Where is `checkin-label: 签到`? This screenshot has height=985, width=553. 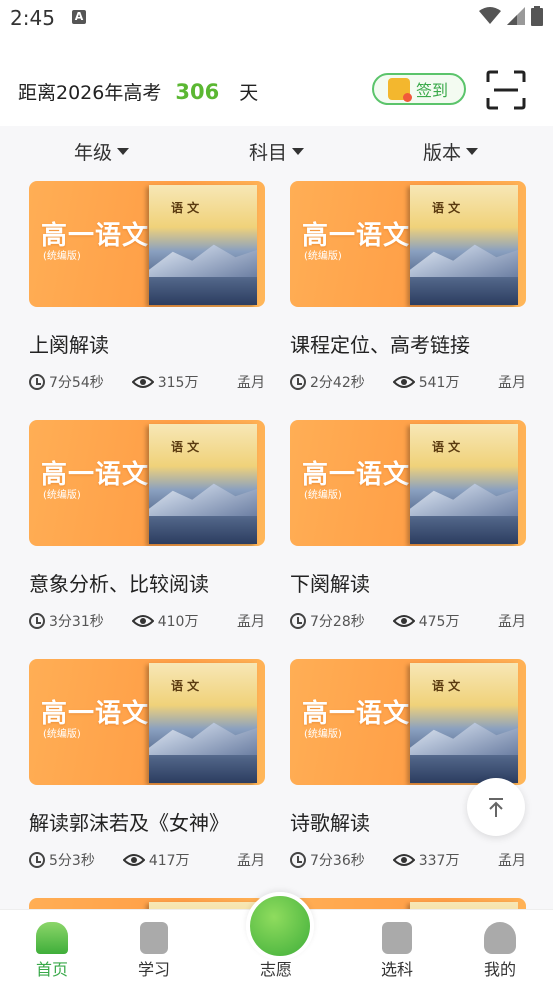 checkin-label: 签到 is located at coordinates (432, 90).